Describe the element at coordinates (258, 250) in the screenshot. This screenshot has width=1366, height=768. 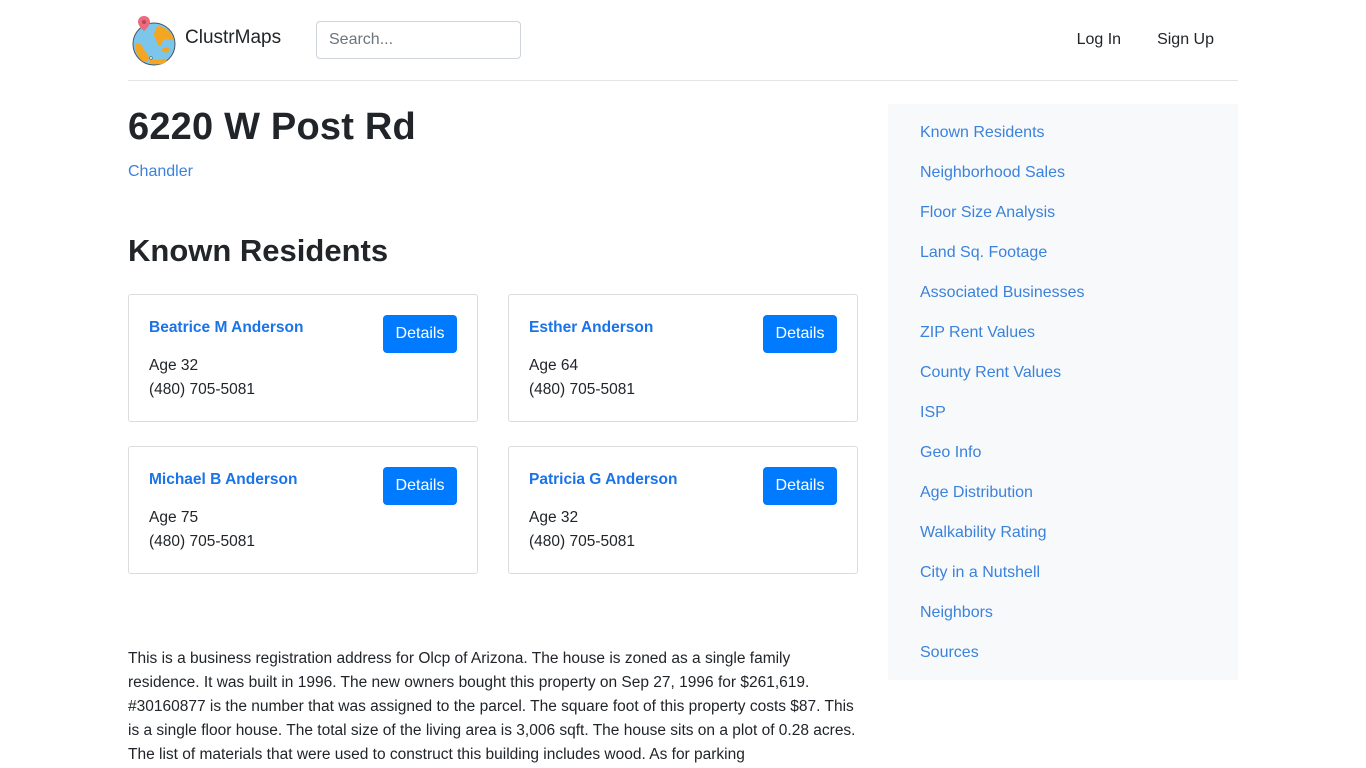
I see `known-residents-heading: Known Residents` at that location.